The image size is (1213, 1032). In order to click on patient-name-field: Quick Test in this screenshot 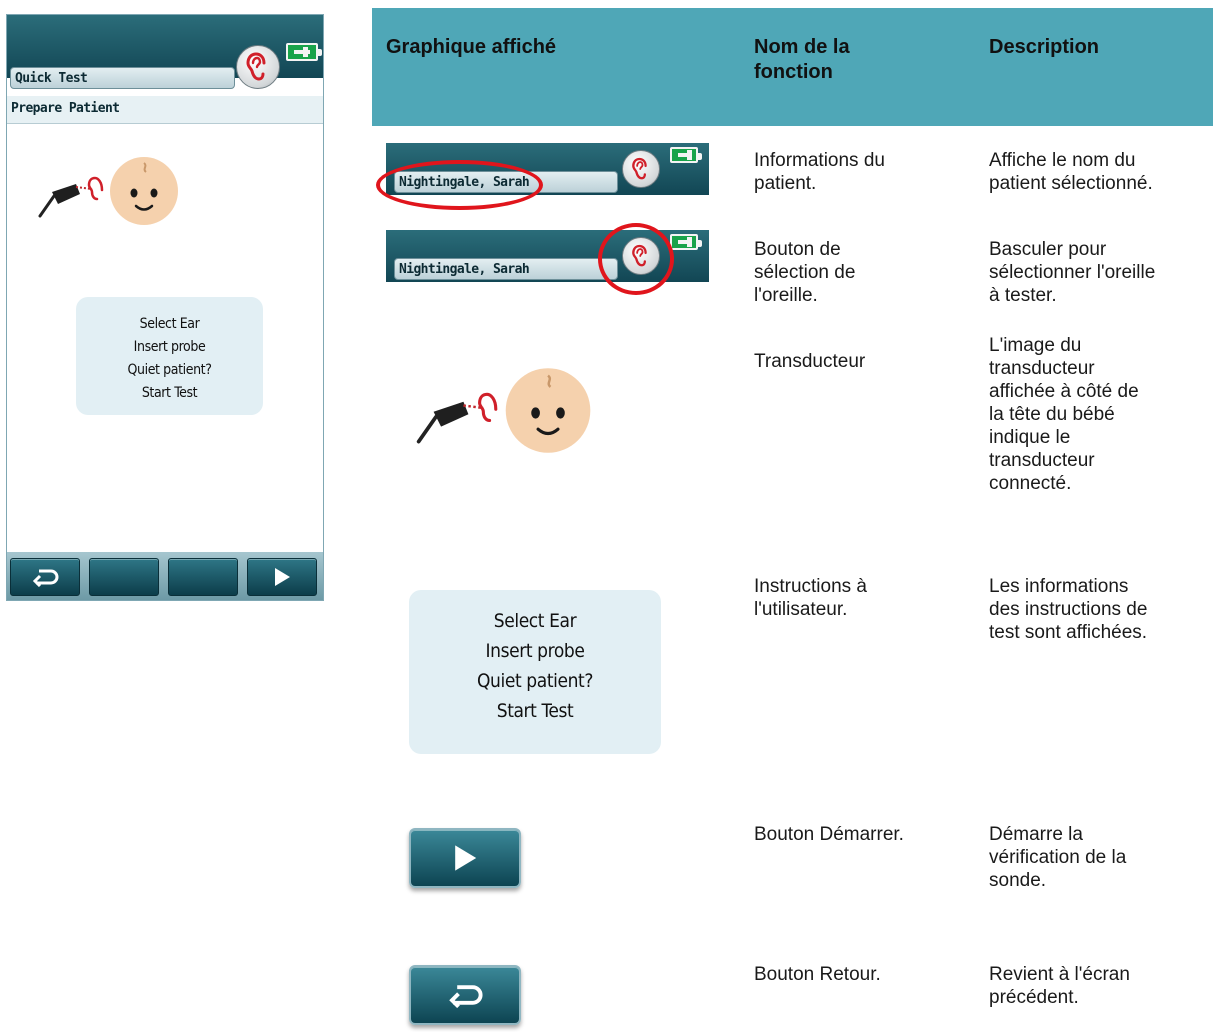, I will do `click(122, 78)`.